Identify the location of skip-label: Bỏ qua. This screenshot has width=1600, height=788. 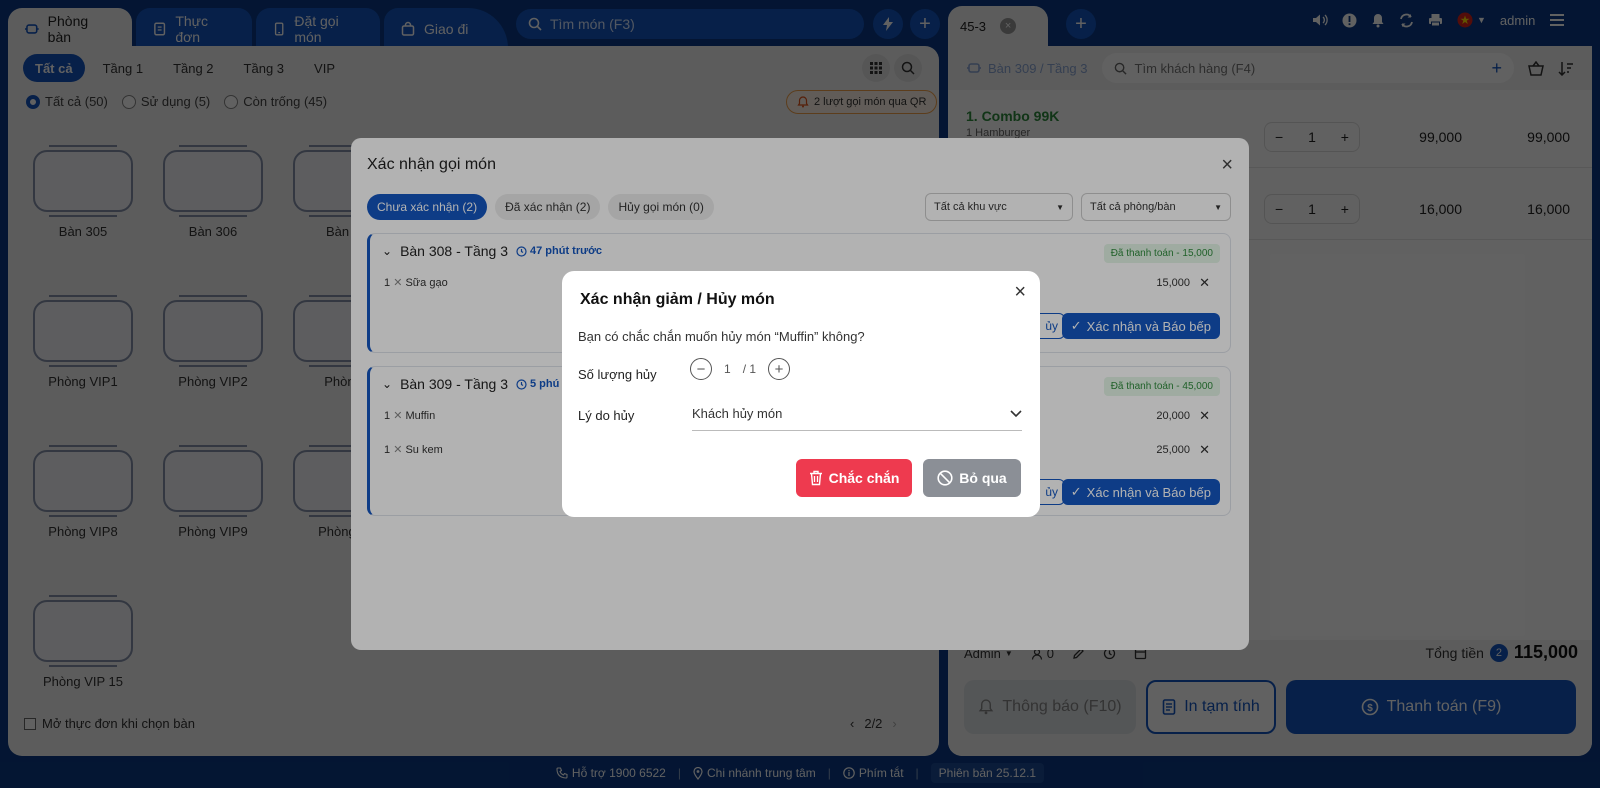
(983, 478).